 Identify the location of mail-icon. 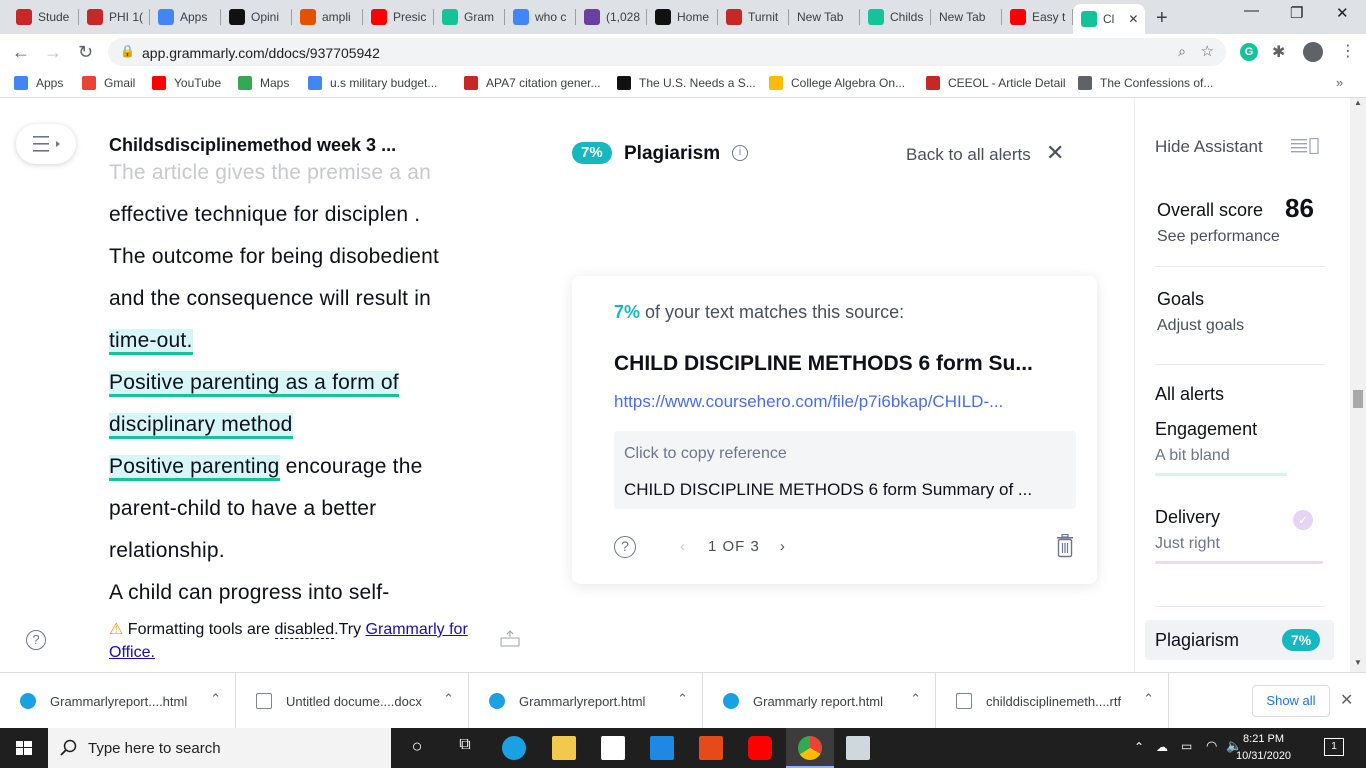
(662, 748).